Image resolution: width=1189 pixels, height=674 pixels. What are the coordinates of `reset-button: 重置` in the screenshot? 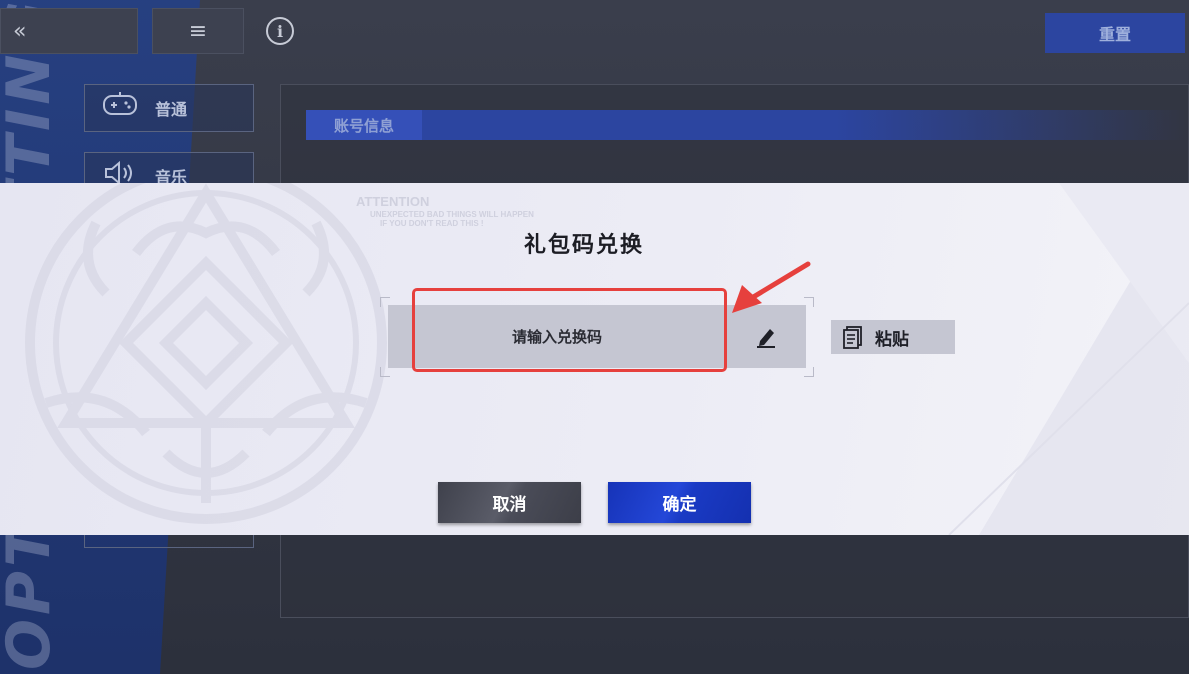 It's located at (1115, 33).